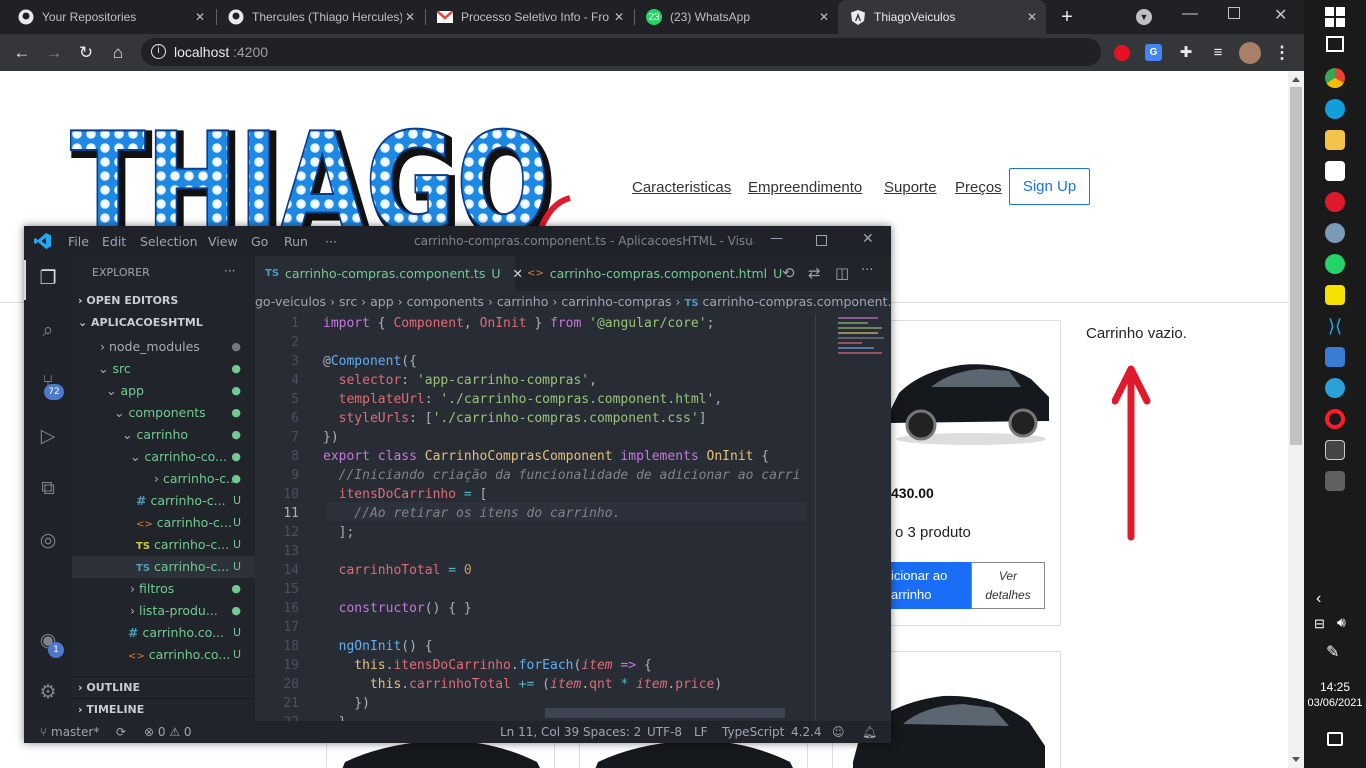 The height and width of the screenshot is (768, 1366). I want to click on new-tab-button: +, so click(1067, 17).